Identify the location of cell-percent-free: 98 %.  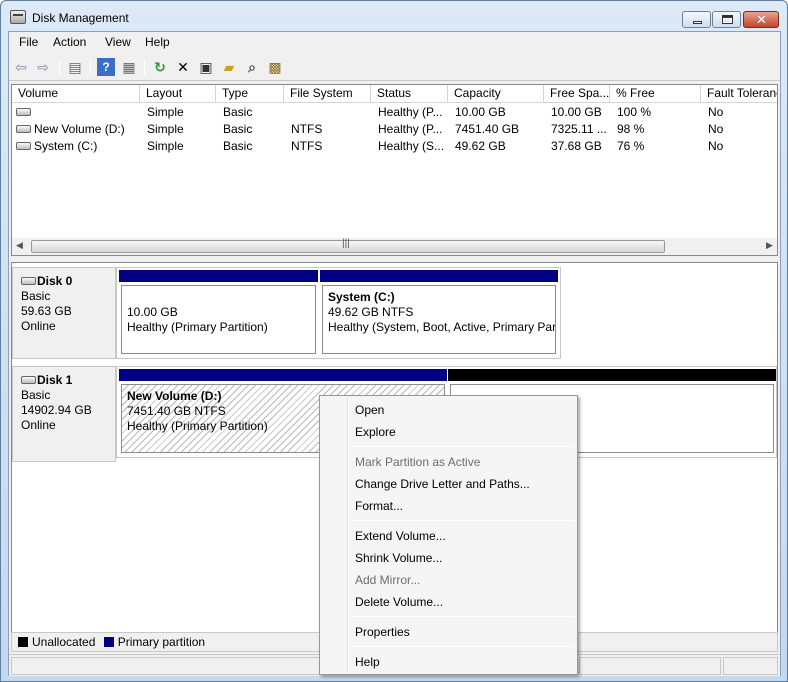
(631, 129).